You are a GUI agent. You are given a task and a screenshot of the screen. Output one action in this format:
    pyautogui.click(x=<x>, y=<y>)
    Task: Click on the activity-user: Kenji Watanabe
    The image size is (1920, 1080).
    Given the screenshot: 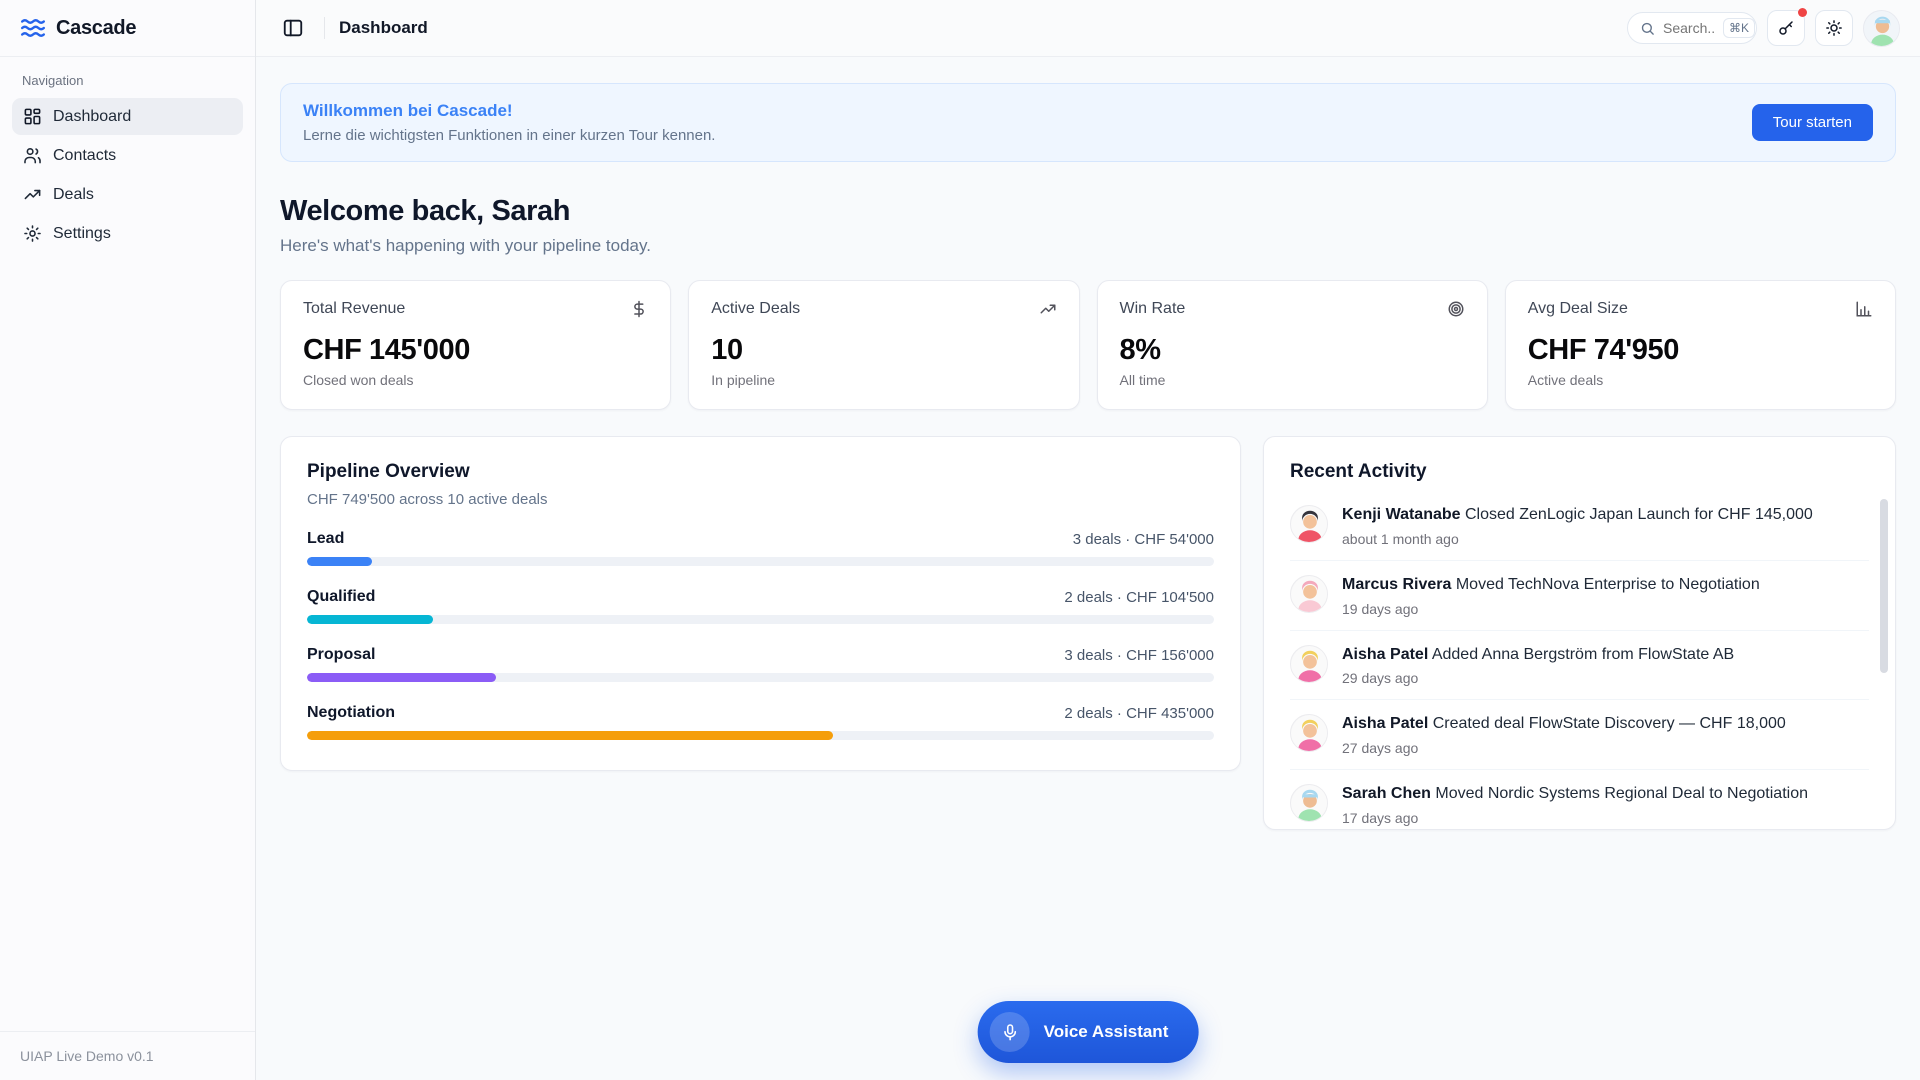 What is the action you would take?
    pyautogui.click(x=1401, y=514)
    